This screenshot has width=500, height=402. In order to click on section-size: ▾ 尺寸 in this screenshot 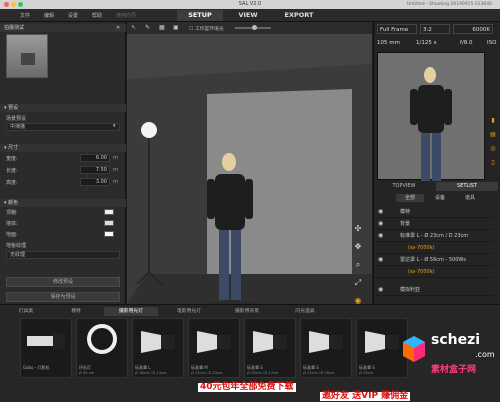, I will do `click(63, 148)`.